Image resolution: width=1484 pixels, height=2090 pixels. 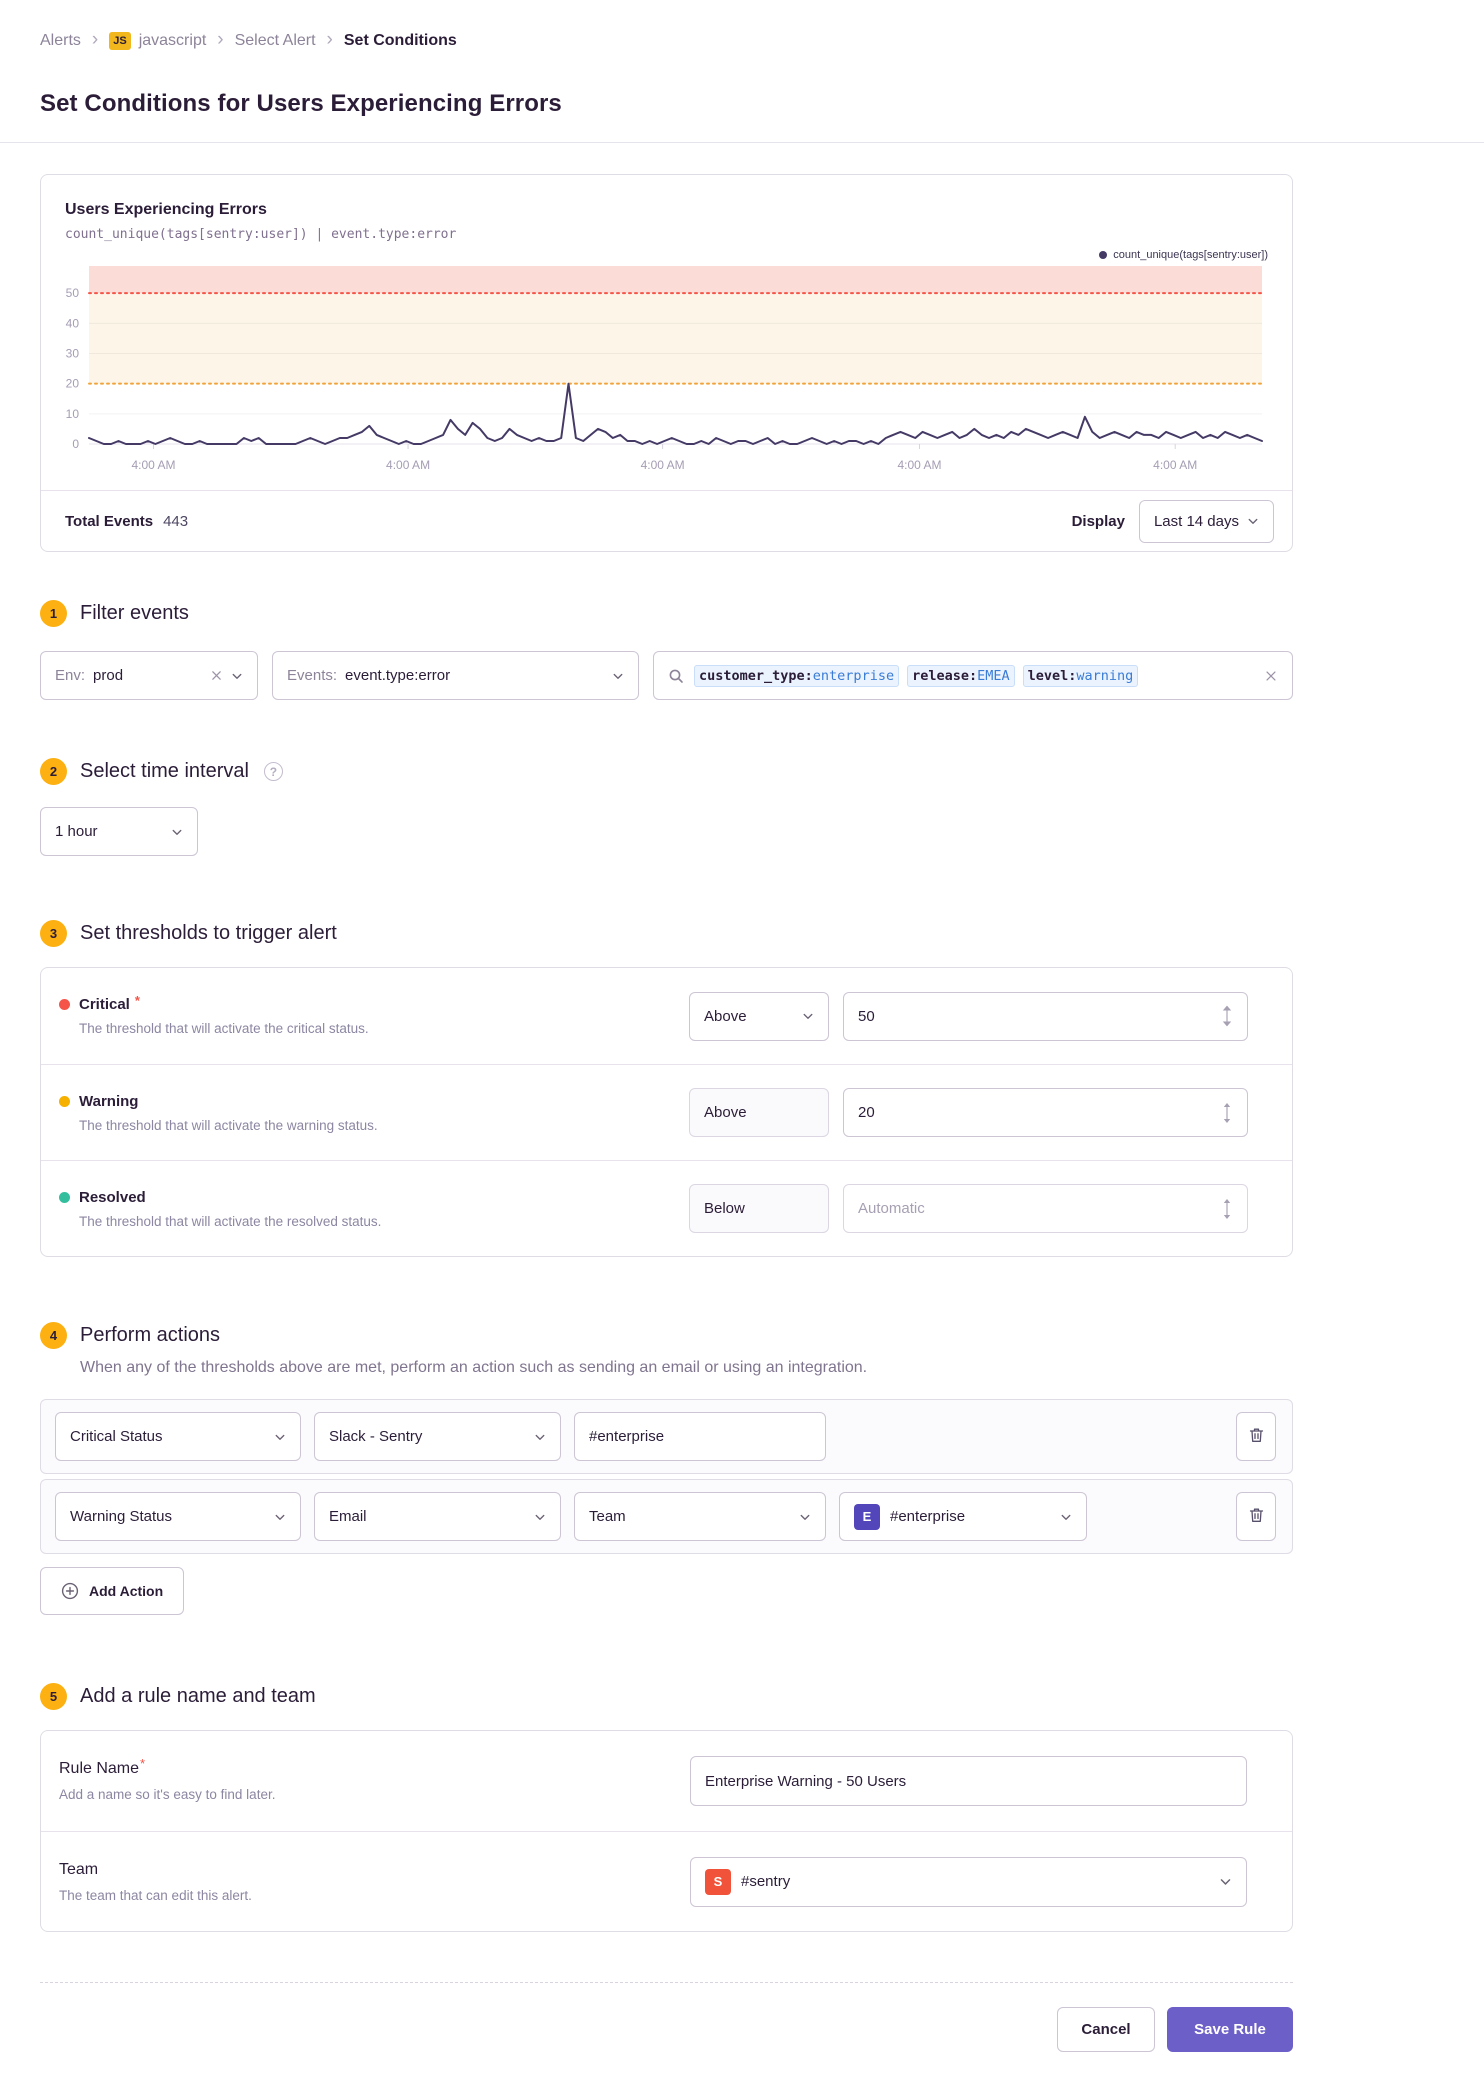 What do you see at coordinates (208, 933) in the screenshot?
I see `step-thresholds-title: Set thresholds to trigger alert` at bounding box center [208, 933].